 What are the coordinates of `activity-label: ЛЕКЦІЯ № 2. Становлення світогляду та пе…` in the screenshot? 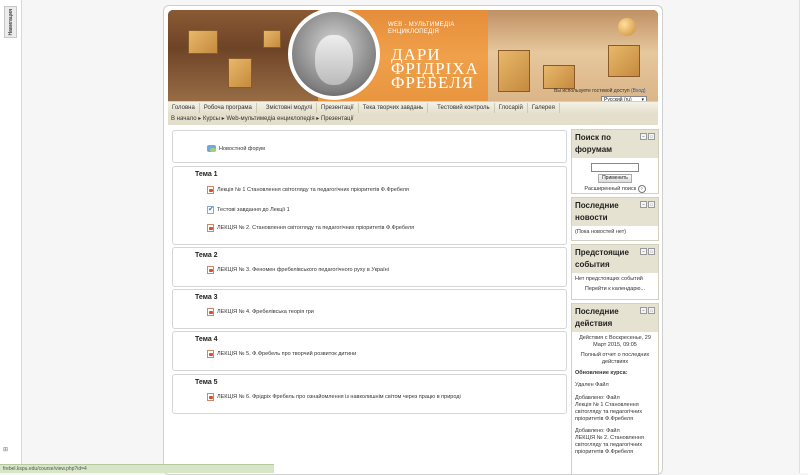 It's located at (316, 228).